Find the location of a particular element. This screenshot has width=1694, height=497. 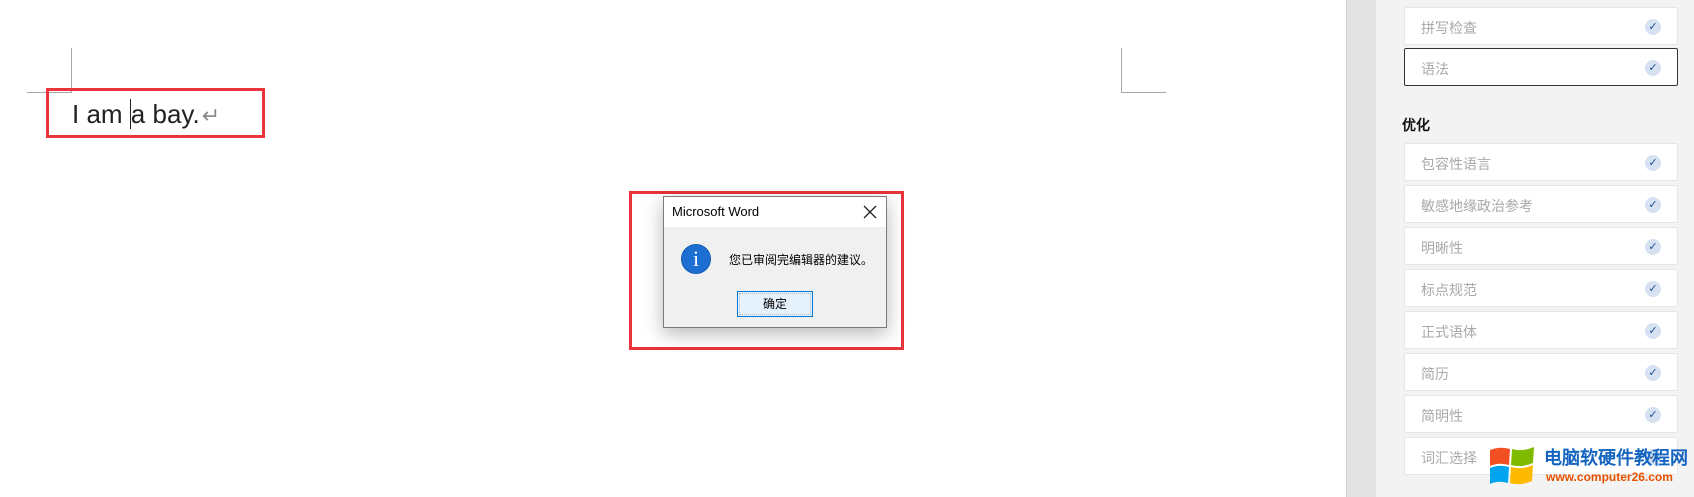

pane-item-resume: 简历 ✓ is located at coordinates (1541, 372).